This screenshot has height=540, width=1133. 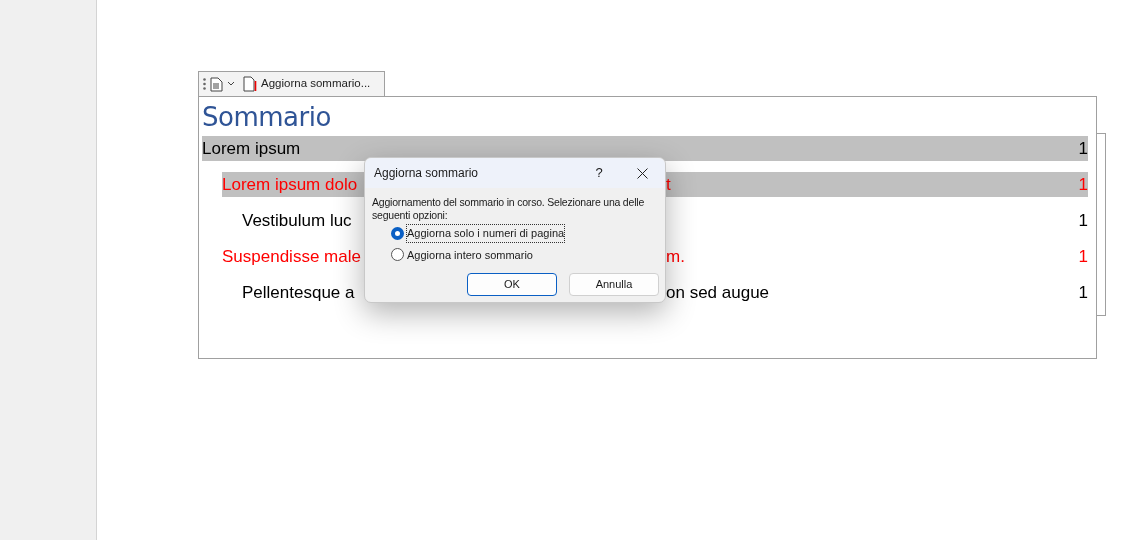 I want to click on toc-entry-text: Suspendisse male, so click(x=291, y=256).